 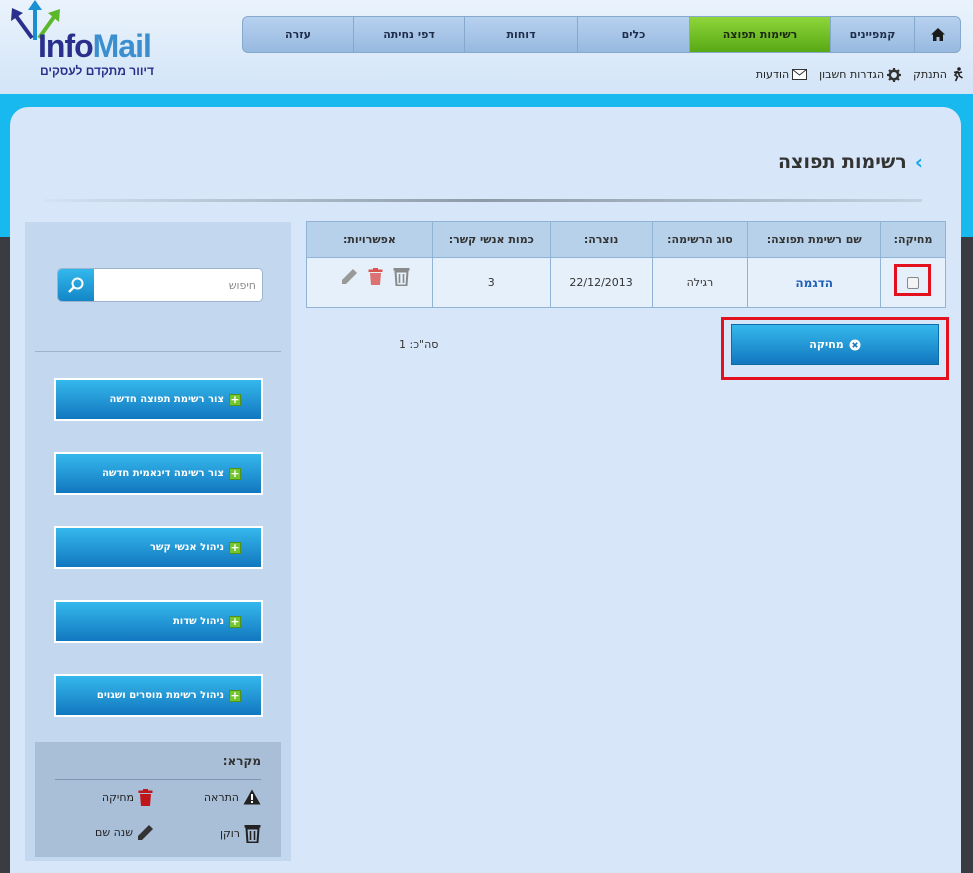 I want to click on title-divider, so click(x=483, y=200).